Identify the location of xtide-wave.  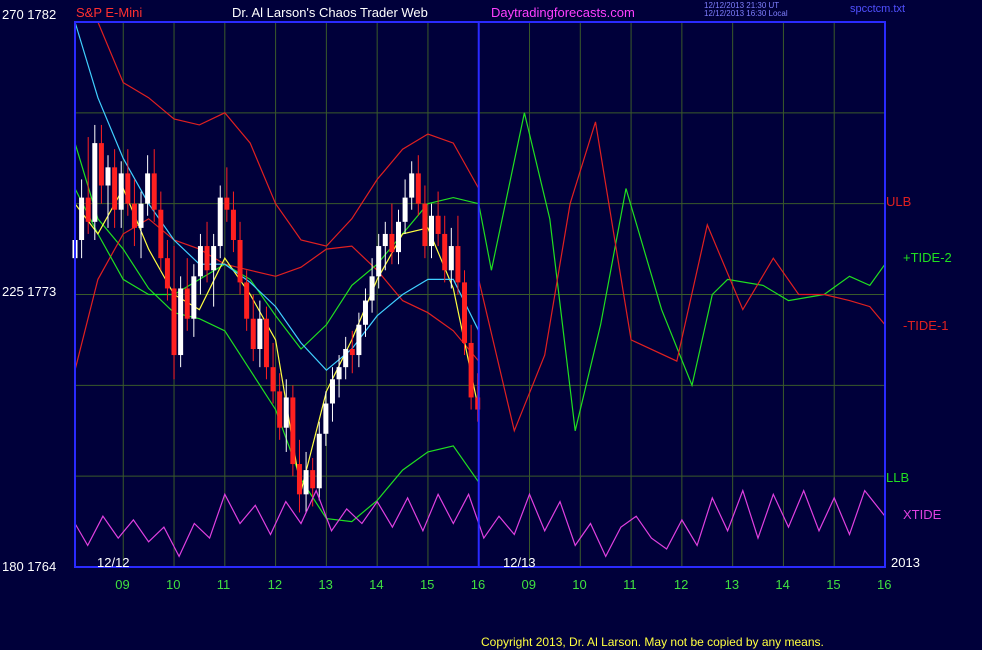
(480, 523).